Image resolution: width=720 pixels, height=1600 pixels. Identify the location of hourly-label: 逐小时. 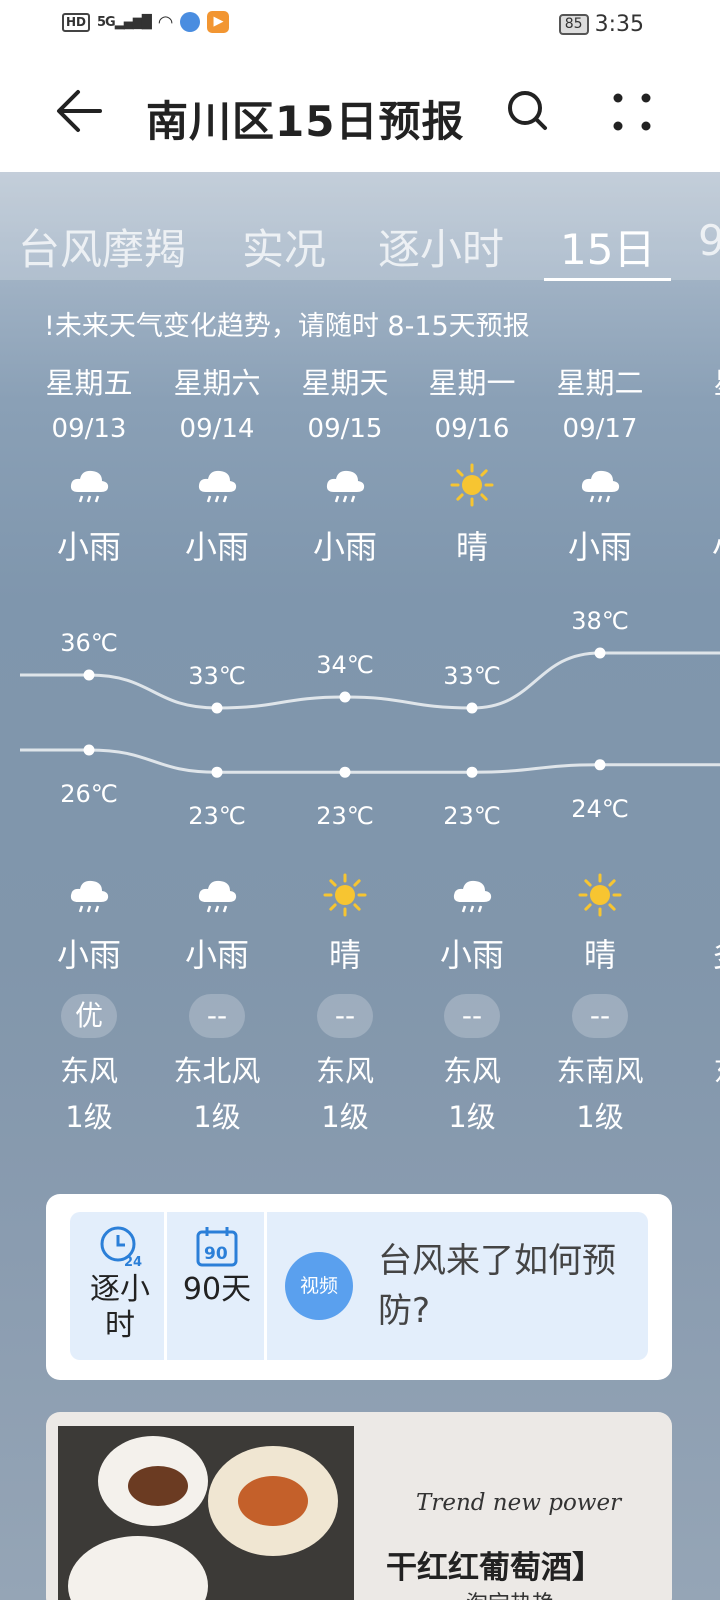
(120, 1307).